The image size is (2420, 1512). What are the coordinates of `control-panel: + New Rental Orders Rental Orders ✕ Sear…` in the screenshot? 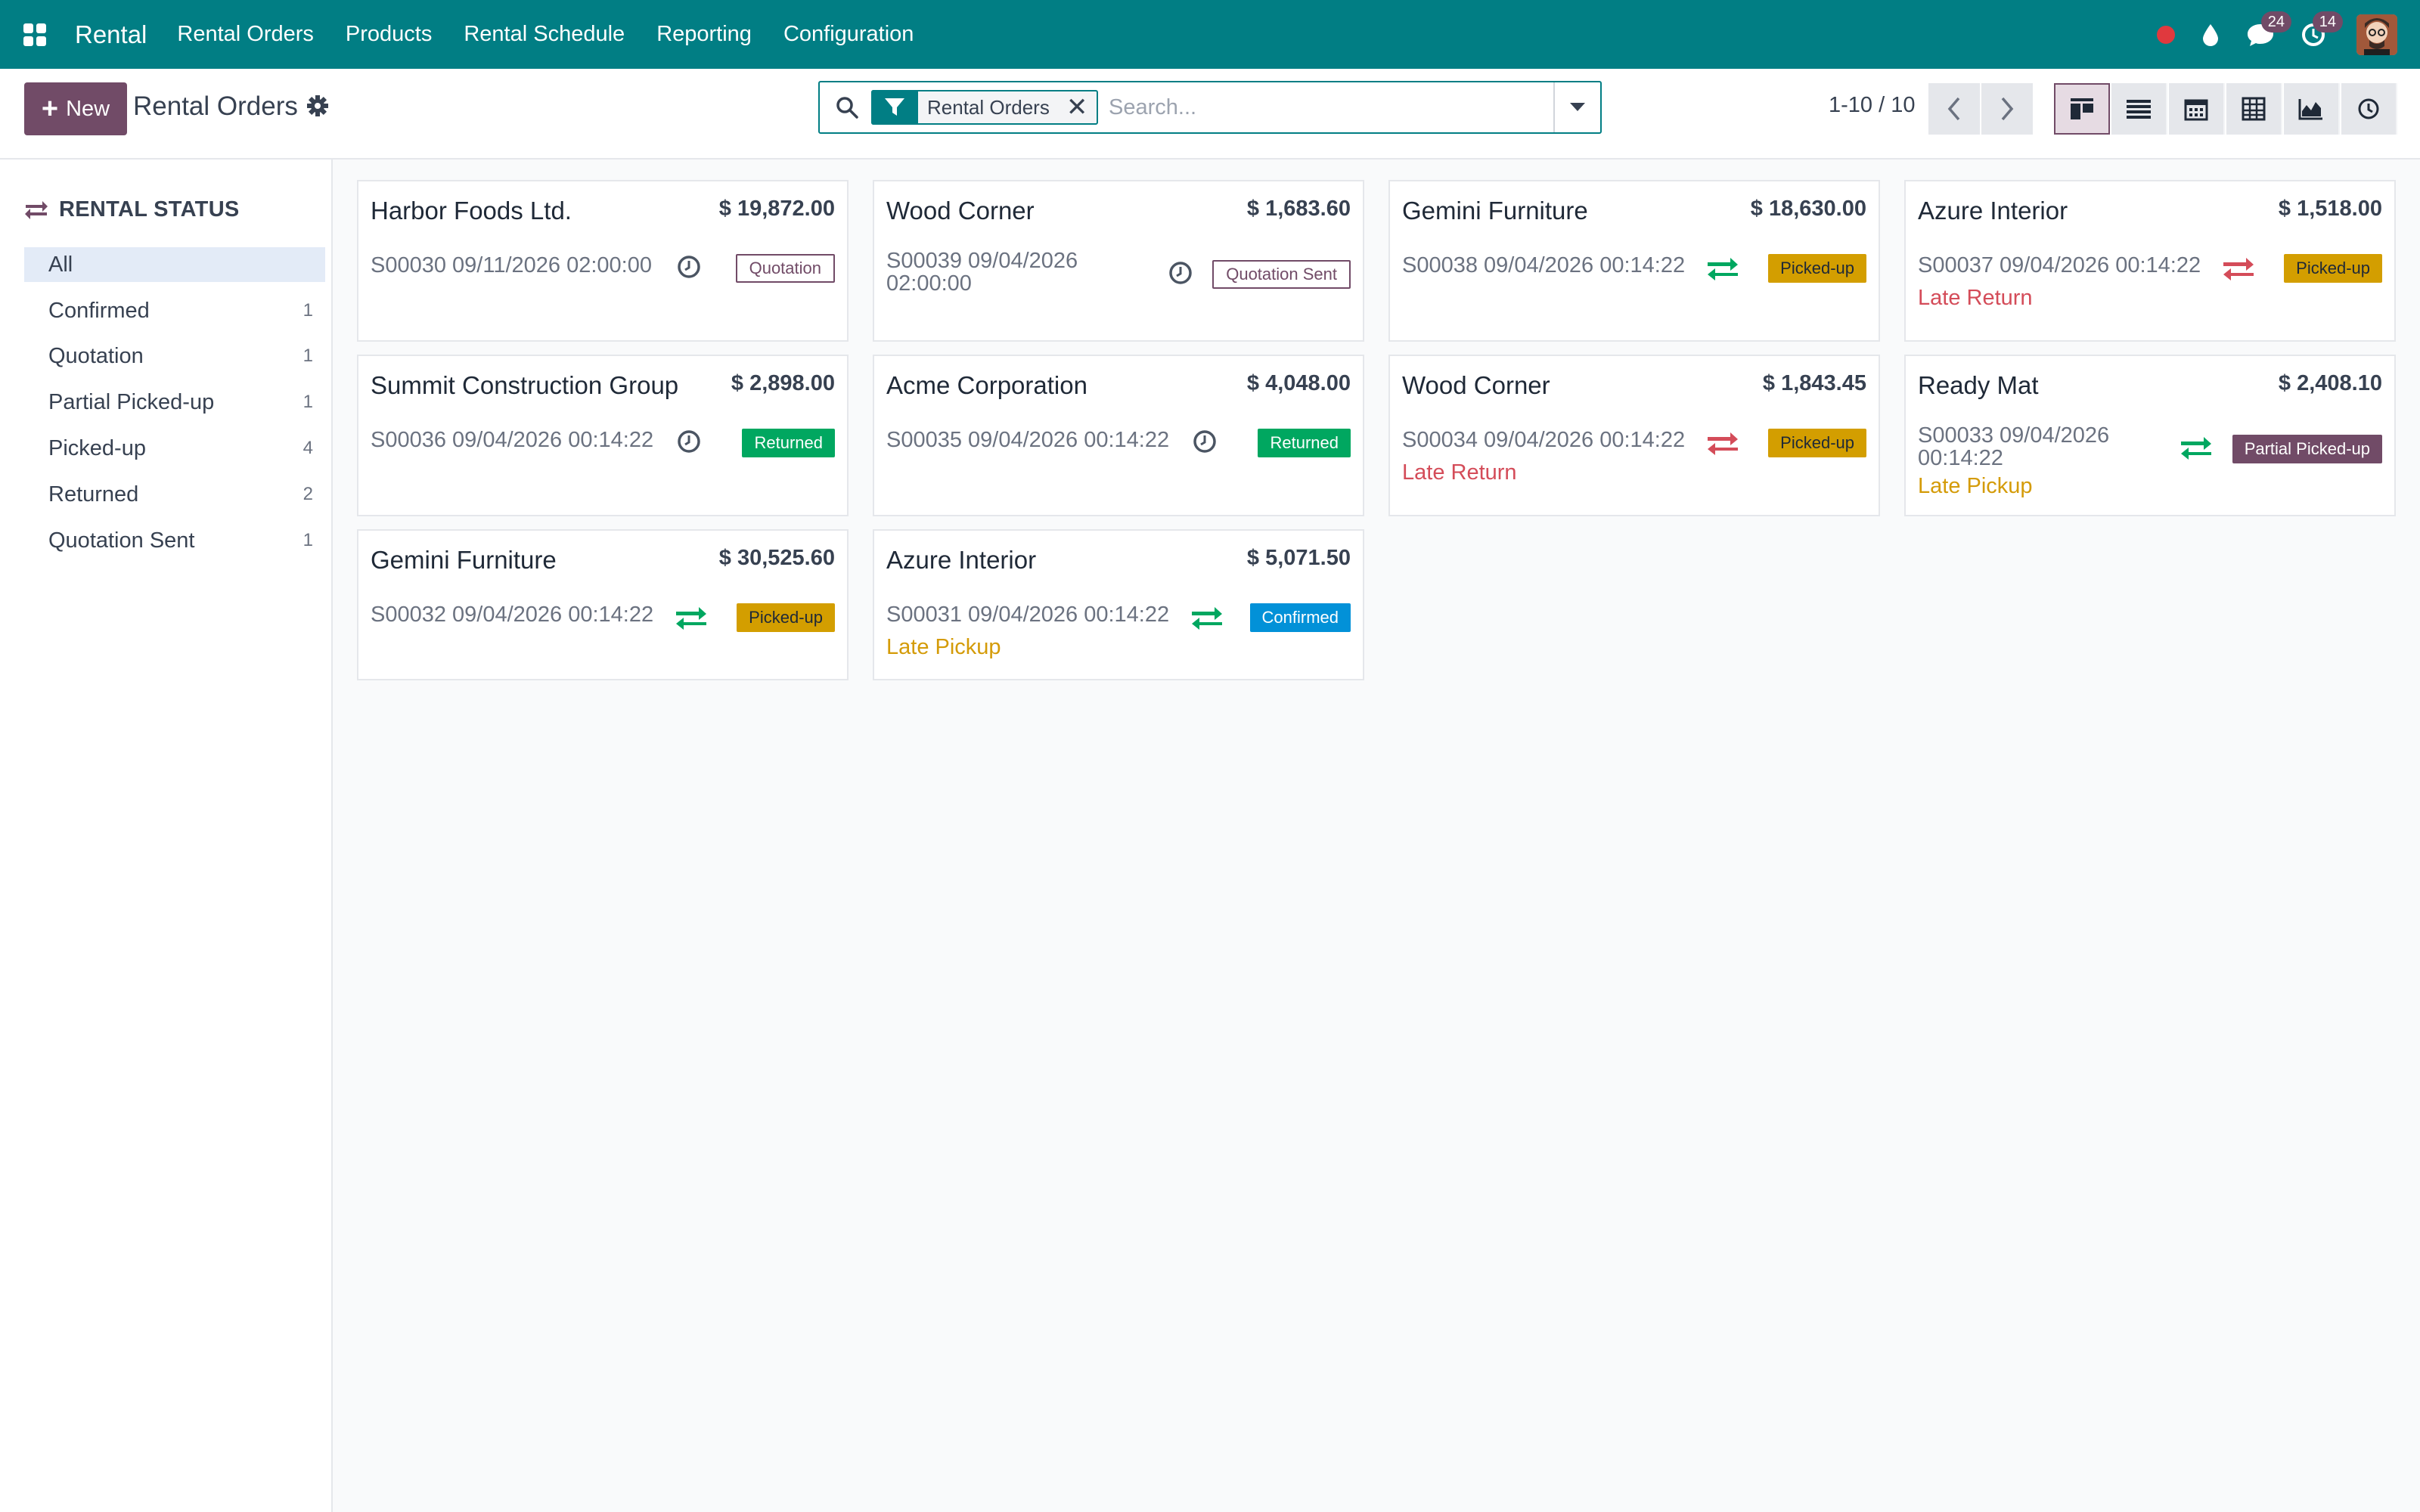 It's located at (1210, 114).